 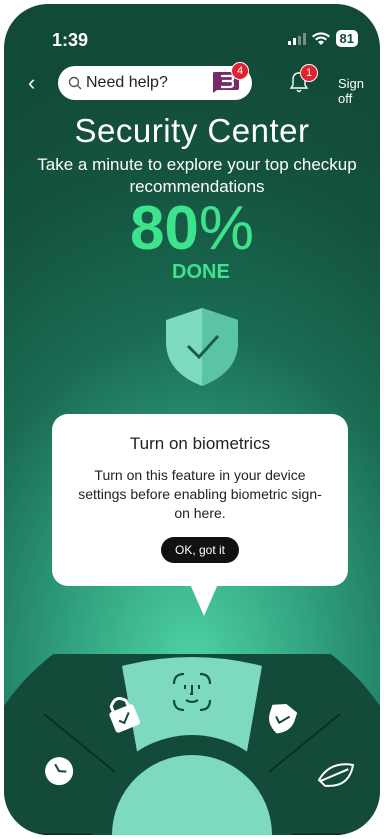 I want to click on battery-indicator: 81, so click(x=346, y=38).